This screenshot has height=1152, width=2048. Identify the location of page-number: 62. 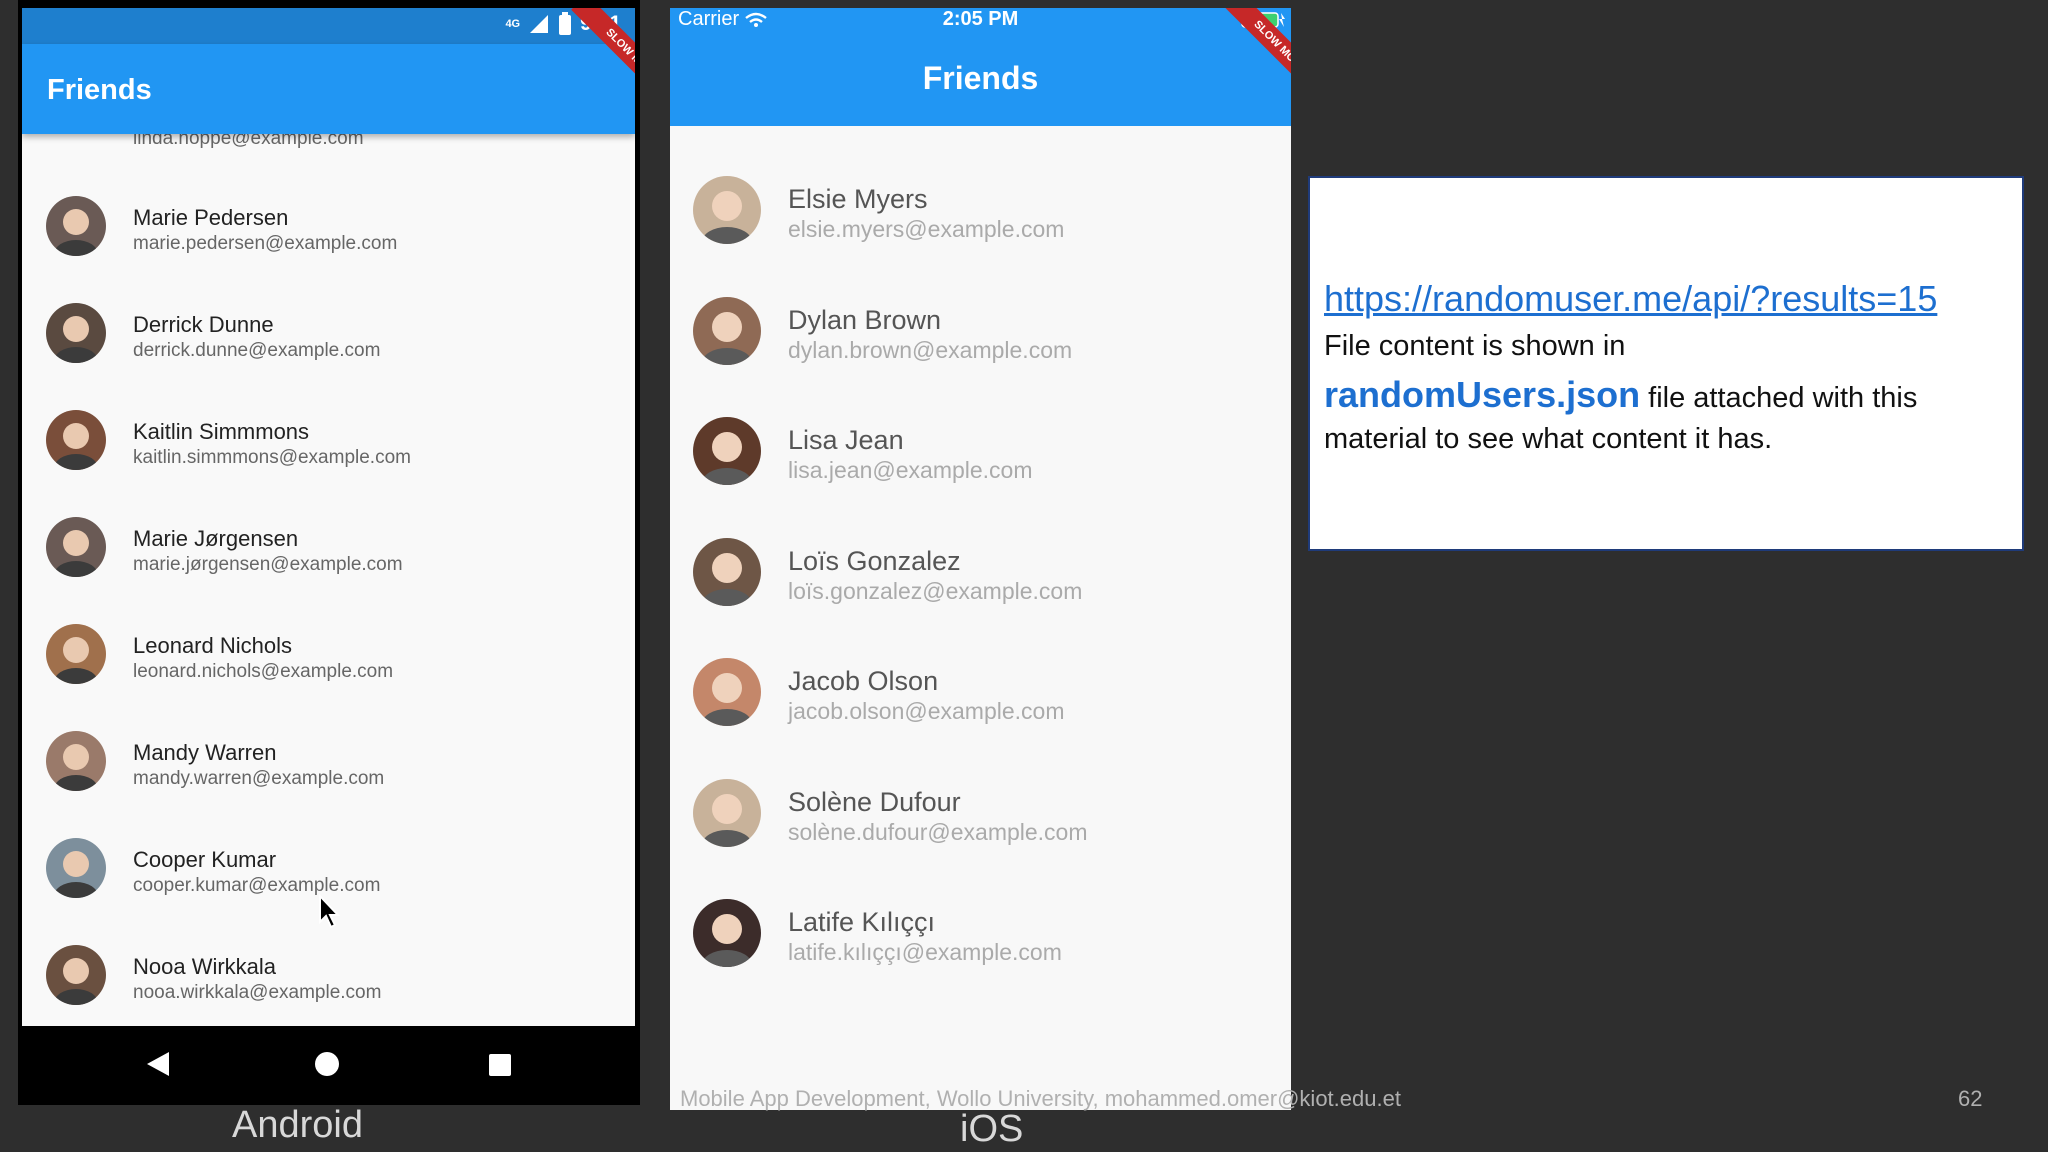
(1970, 1098).